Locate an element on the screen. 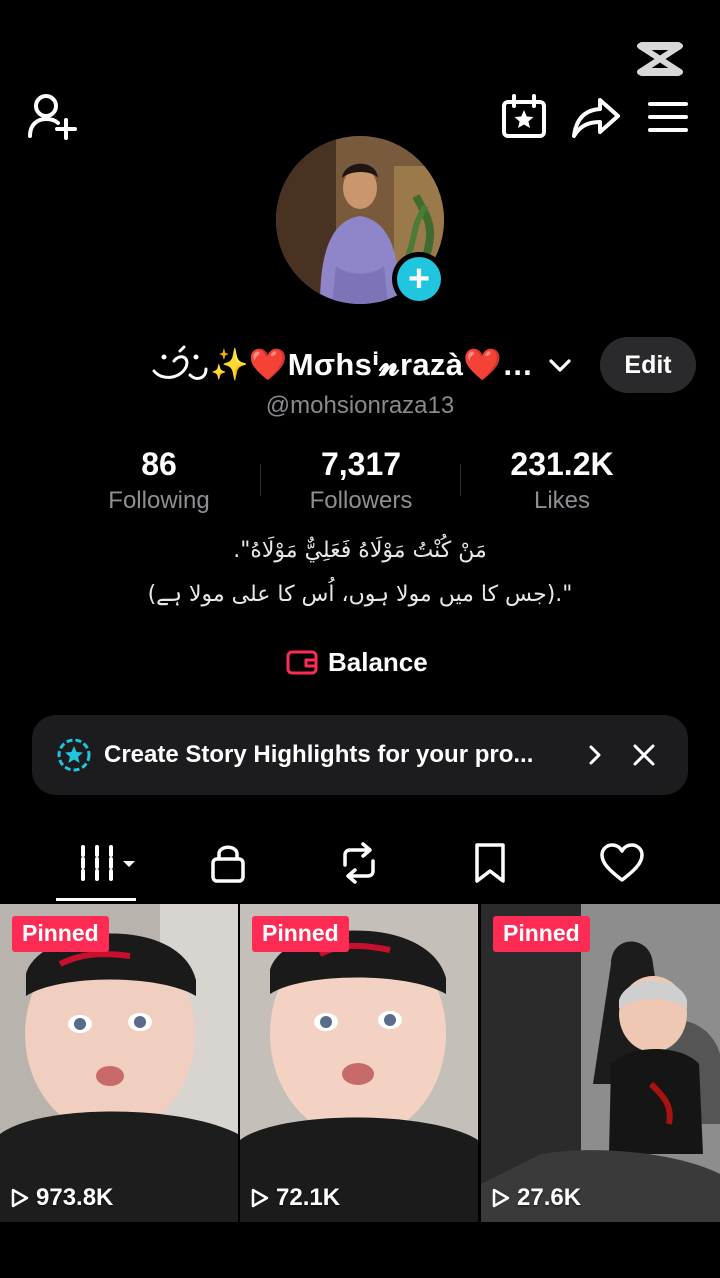  add-story-button: + is located at coordinates (419, 279).